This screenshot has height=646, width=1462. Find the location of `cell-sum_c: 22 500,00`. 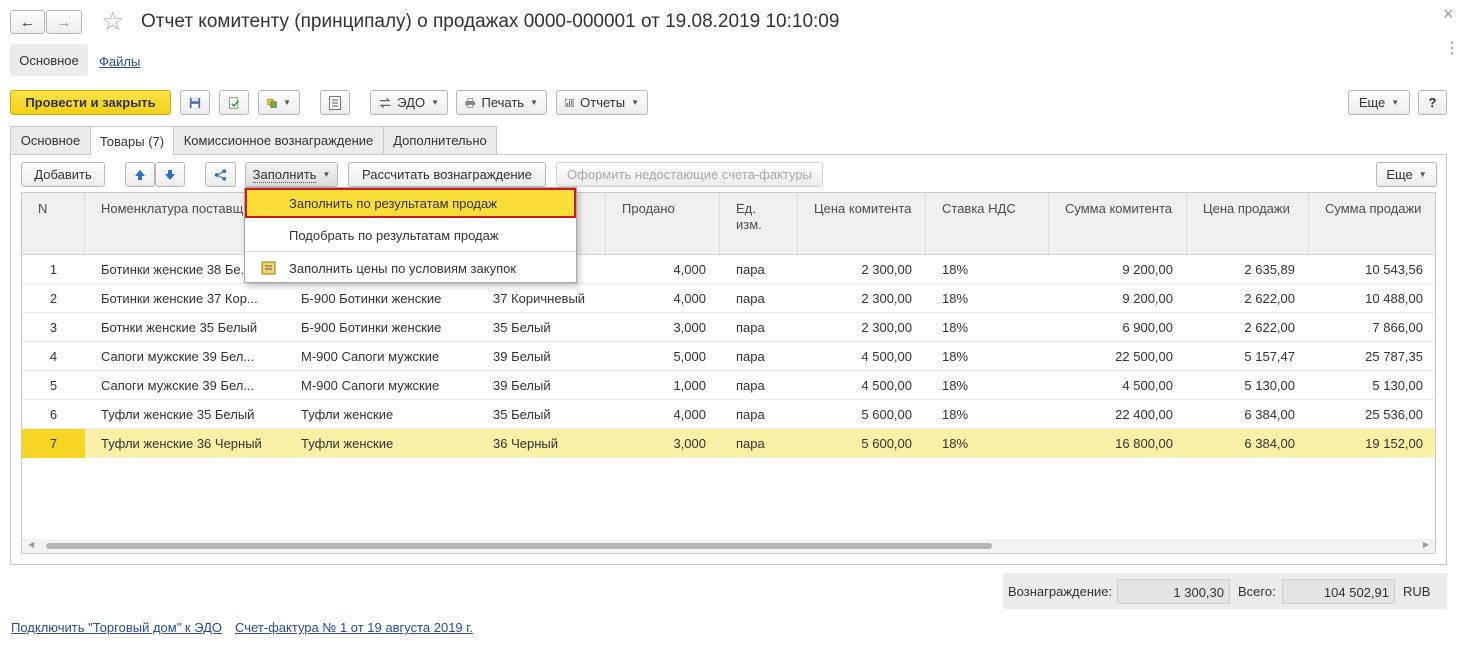

cell-sum_c: 22 500,00 is located at coordinates (1118, 356).